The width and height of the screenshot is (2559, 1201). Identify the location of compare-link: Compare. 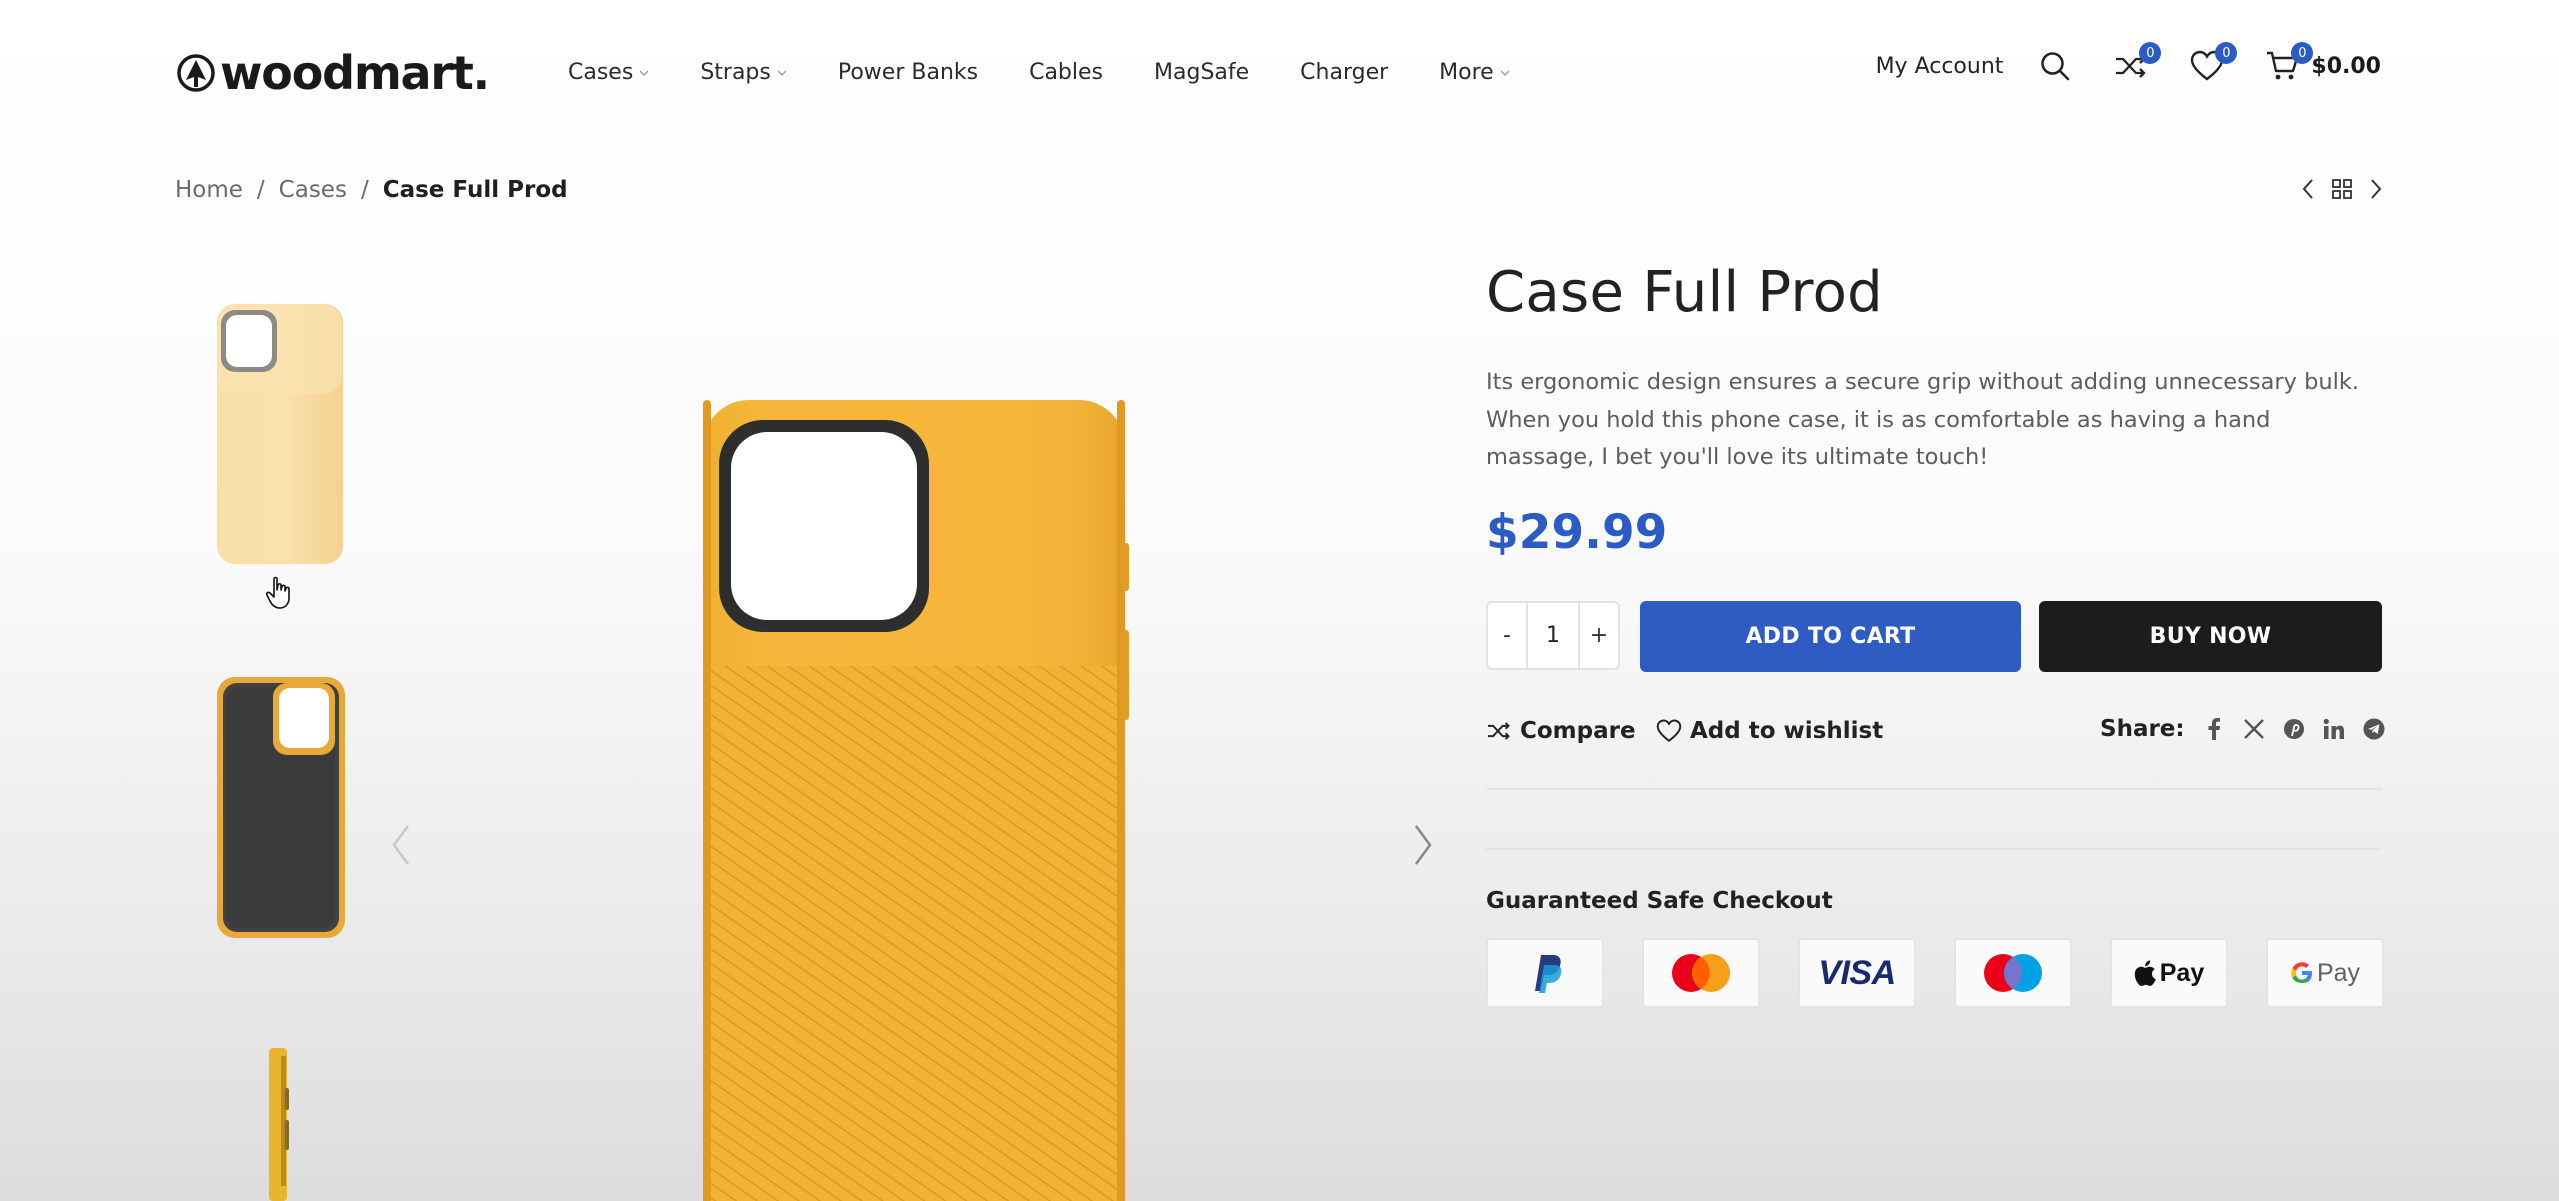
(1561, 731).